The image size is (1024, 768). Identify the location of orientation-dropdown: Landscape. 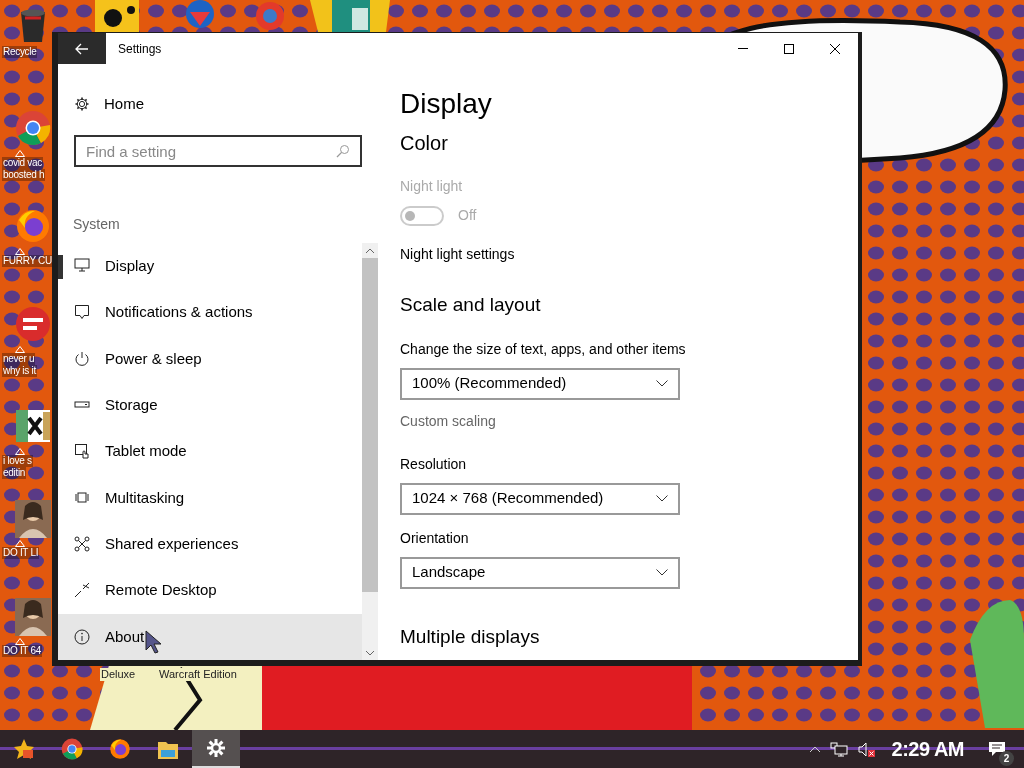
(540, 572).